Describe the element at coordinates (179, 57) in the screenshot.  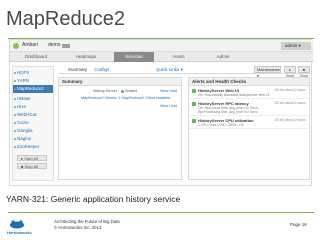
I see `nav-hosts: Hosts` at that location.